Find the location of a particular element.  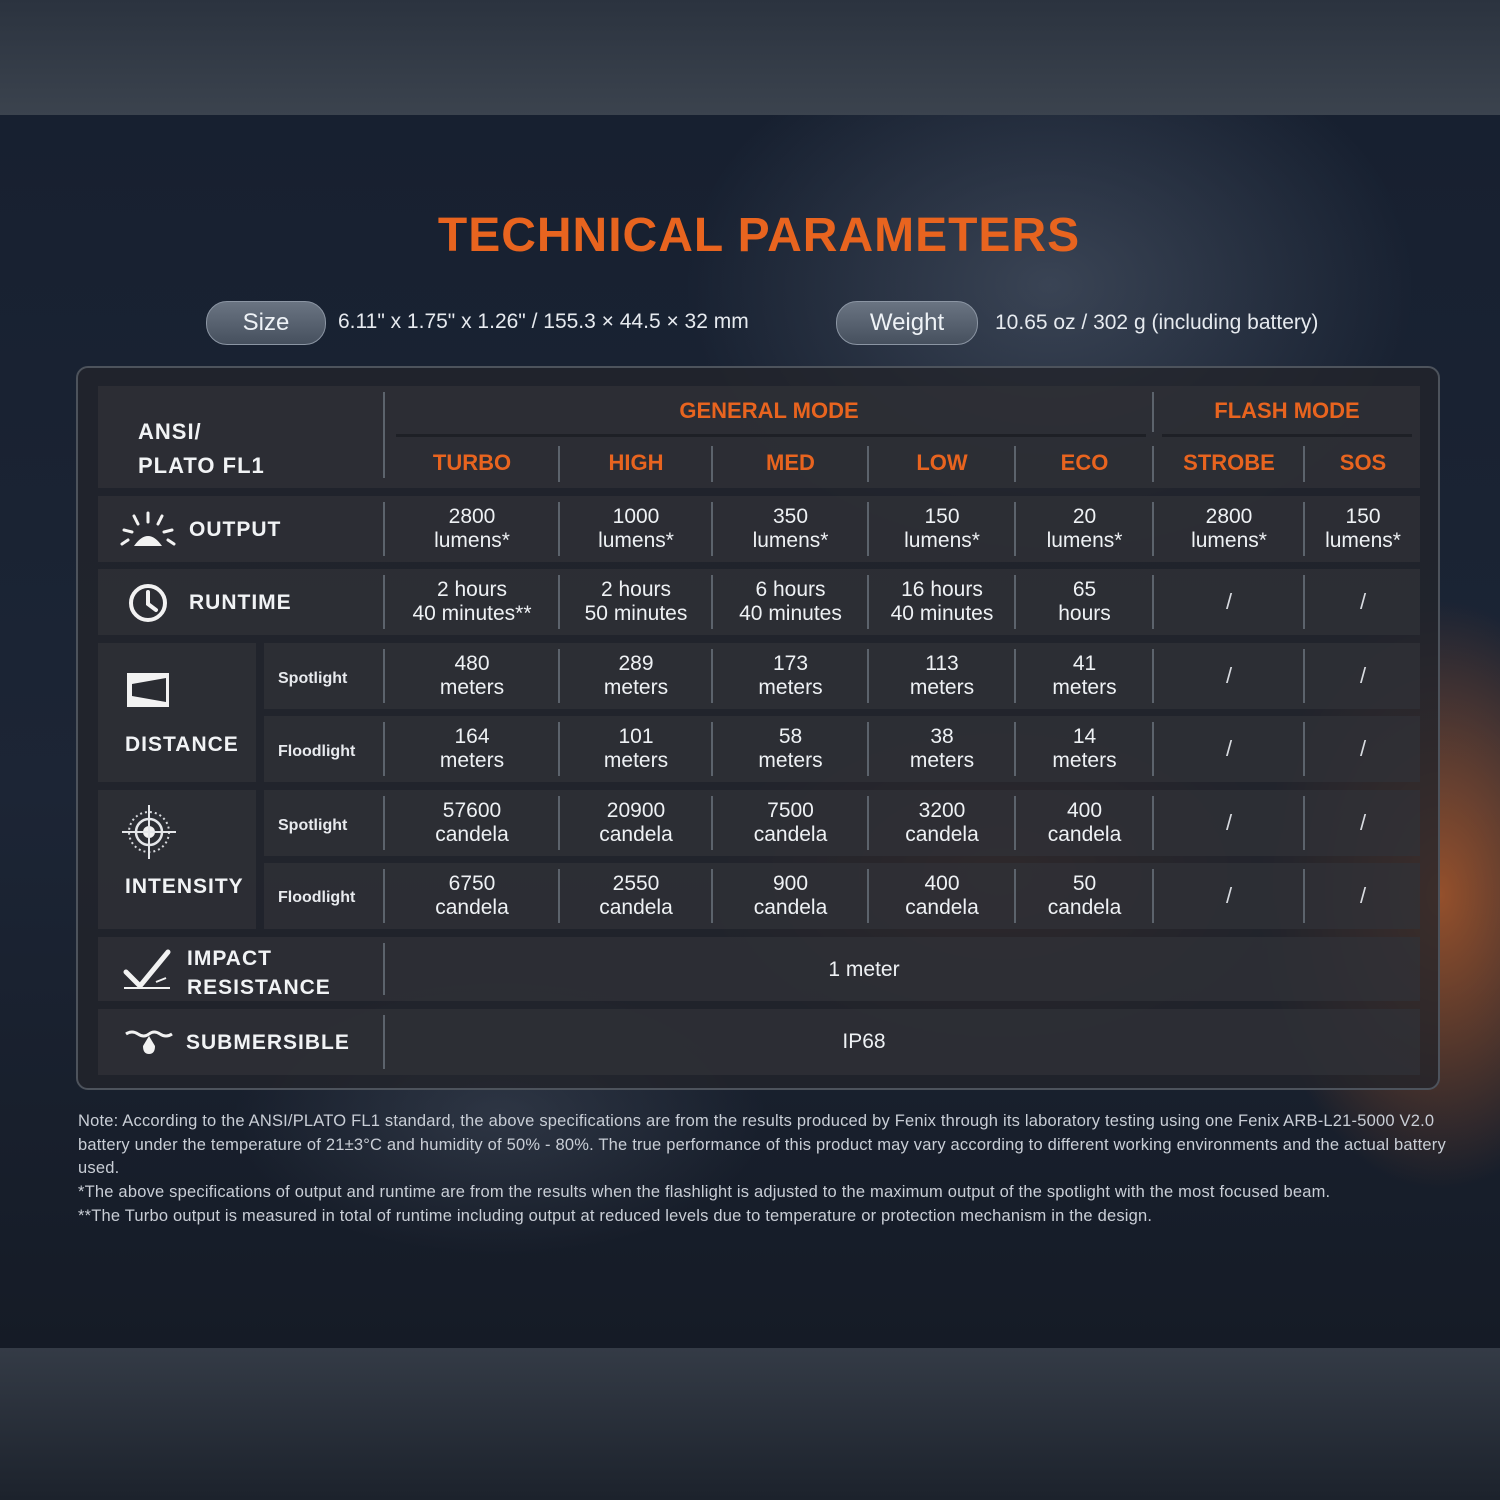

general-mode-rule is located at coordinates (771, 435).